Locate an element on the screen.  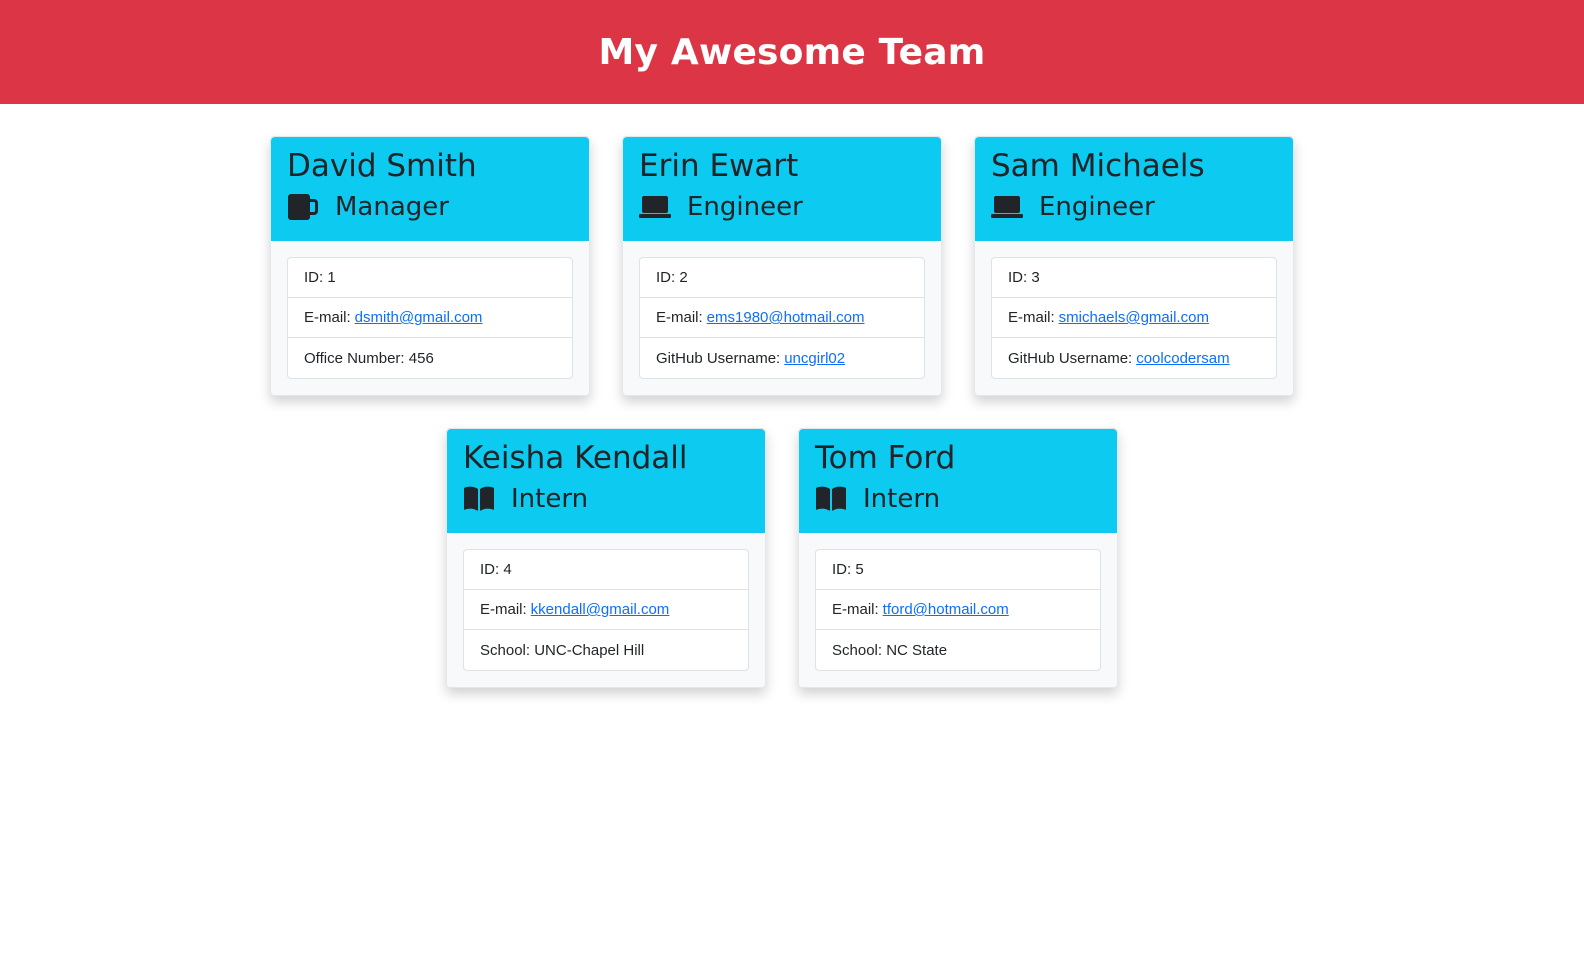
id-item: ID: 1 is located at coordinates (430, 278).